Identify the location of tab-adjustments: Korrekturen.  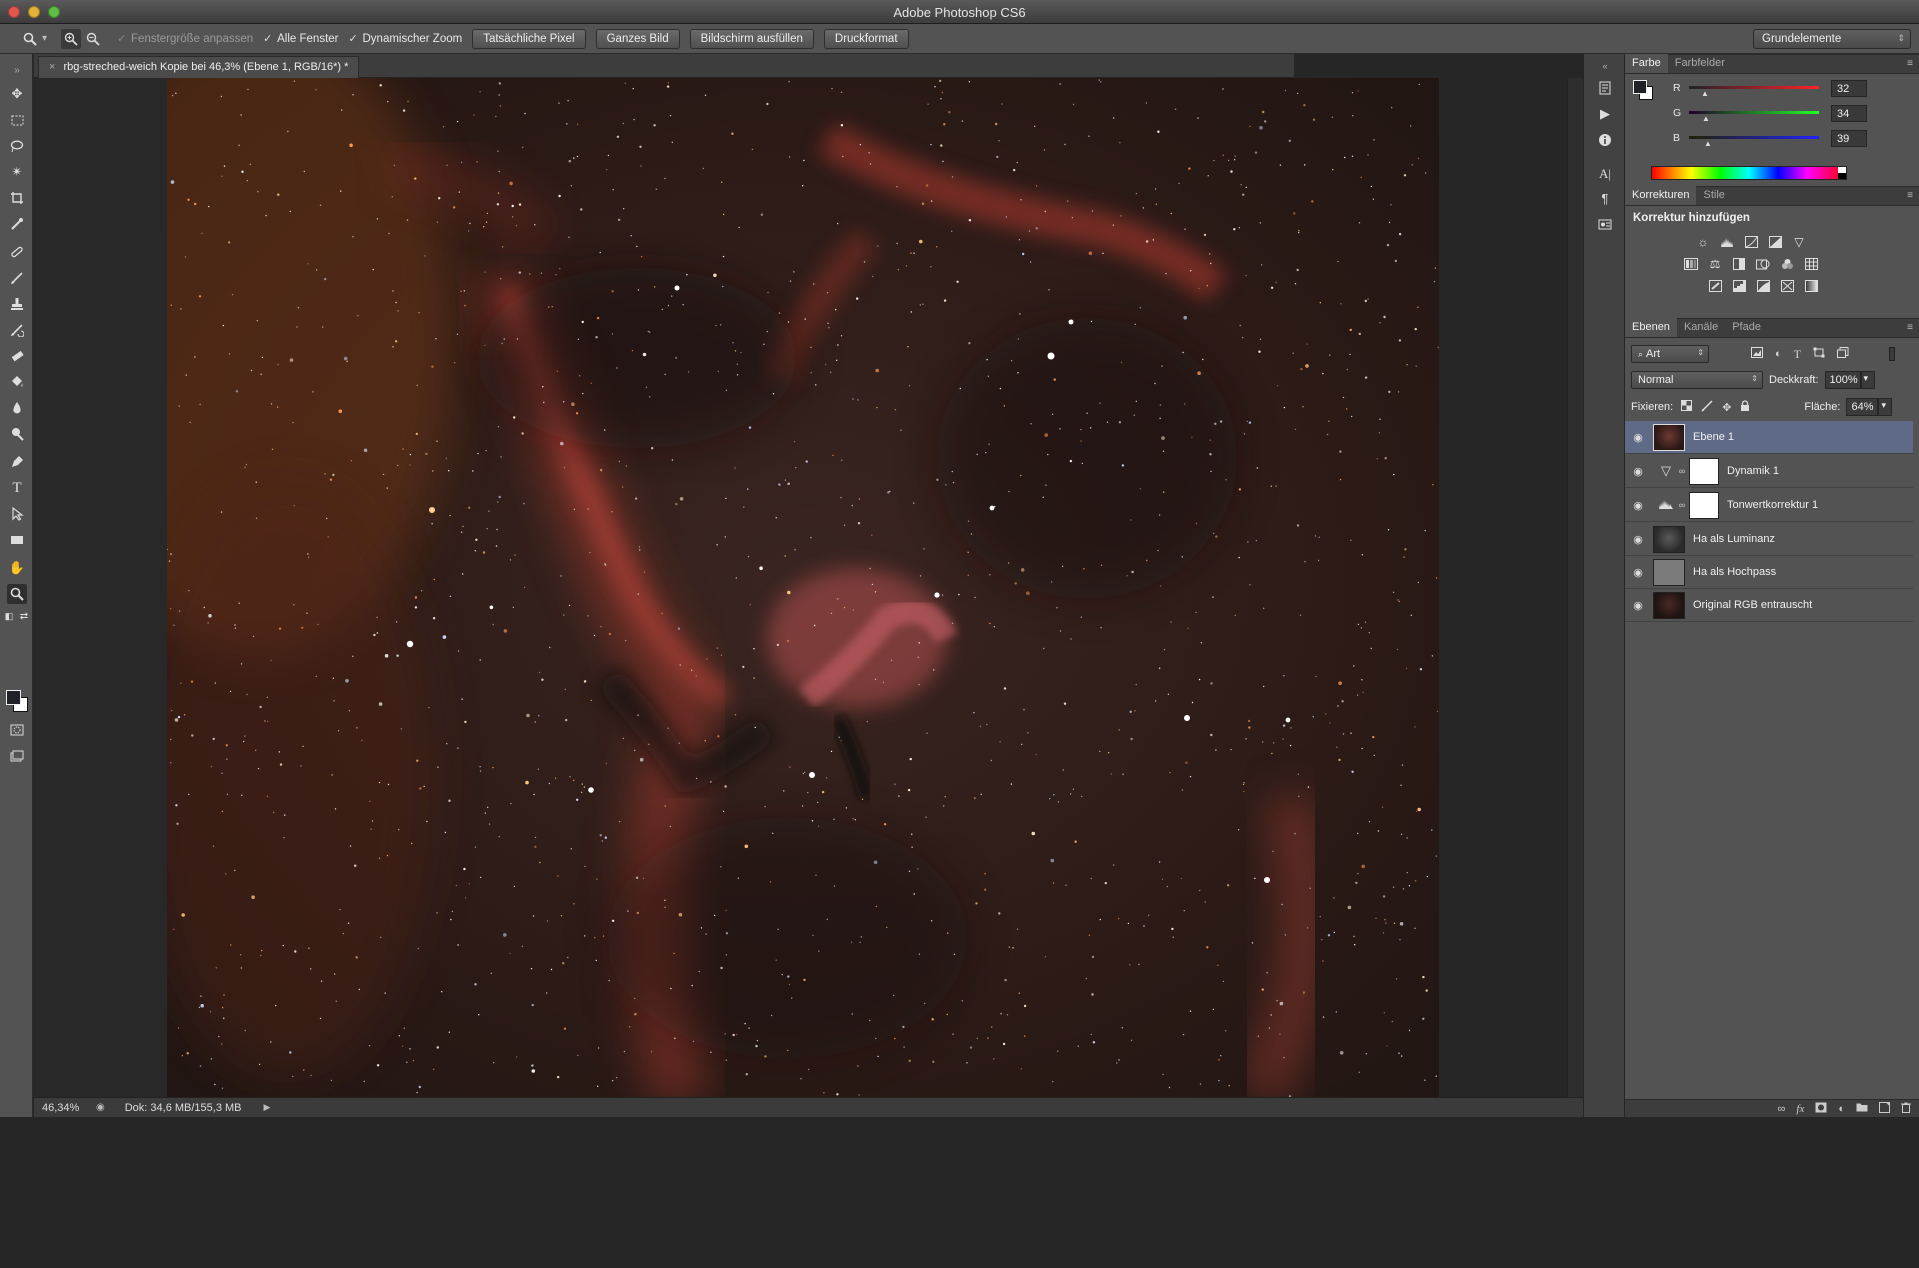
(1661, 195).